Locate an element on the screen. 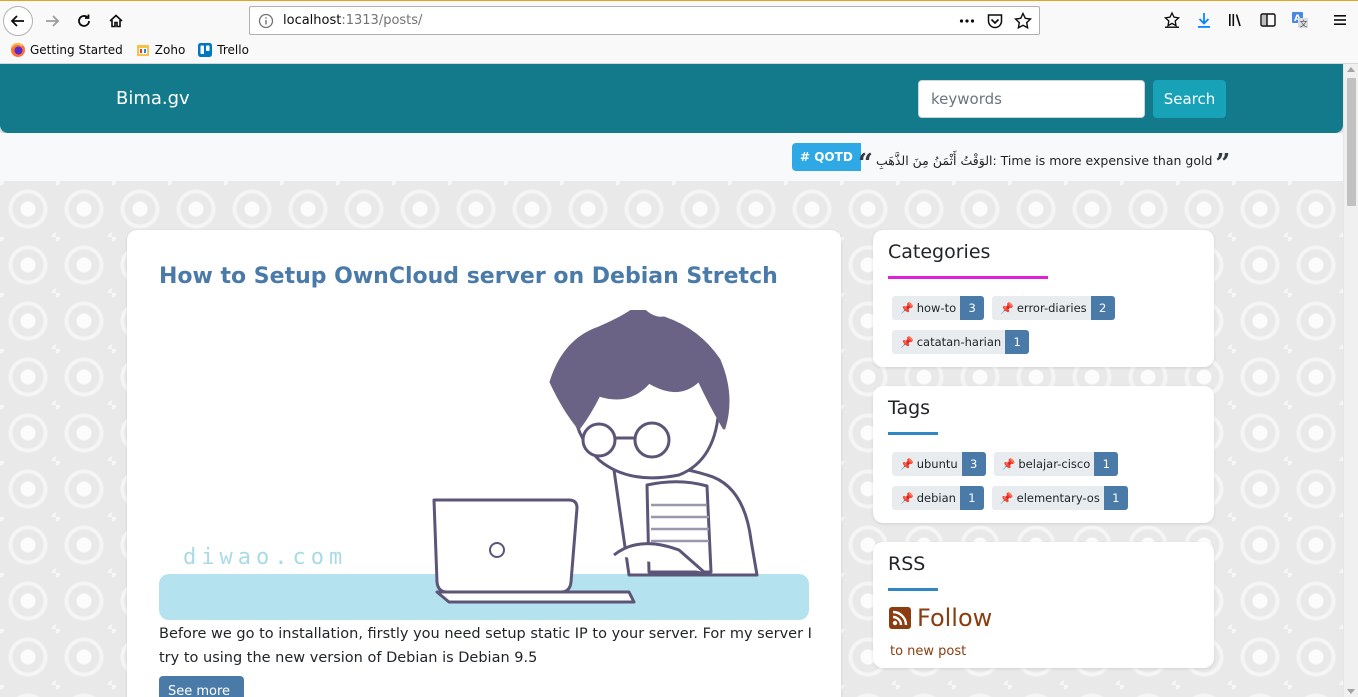  categories-underline is located at coordinates (968, 277).